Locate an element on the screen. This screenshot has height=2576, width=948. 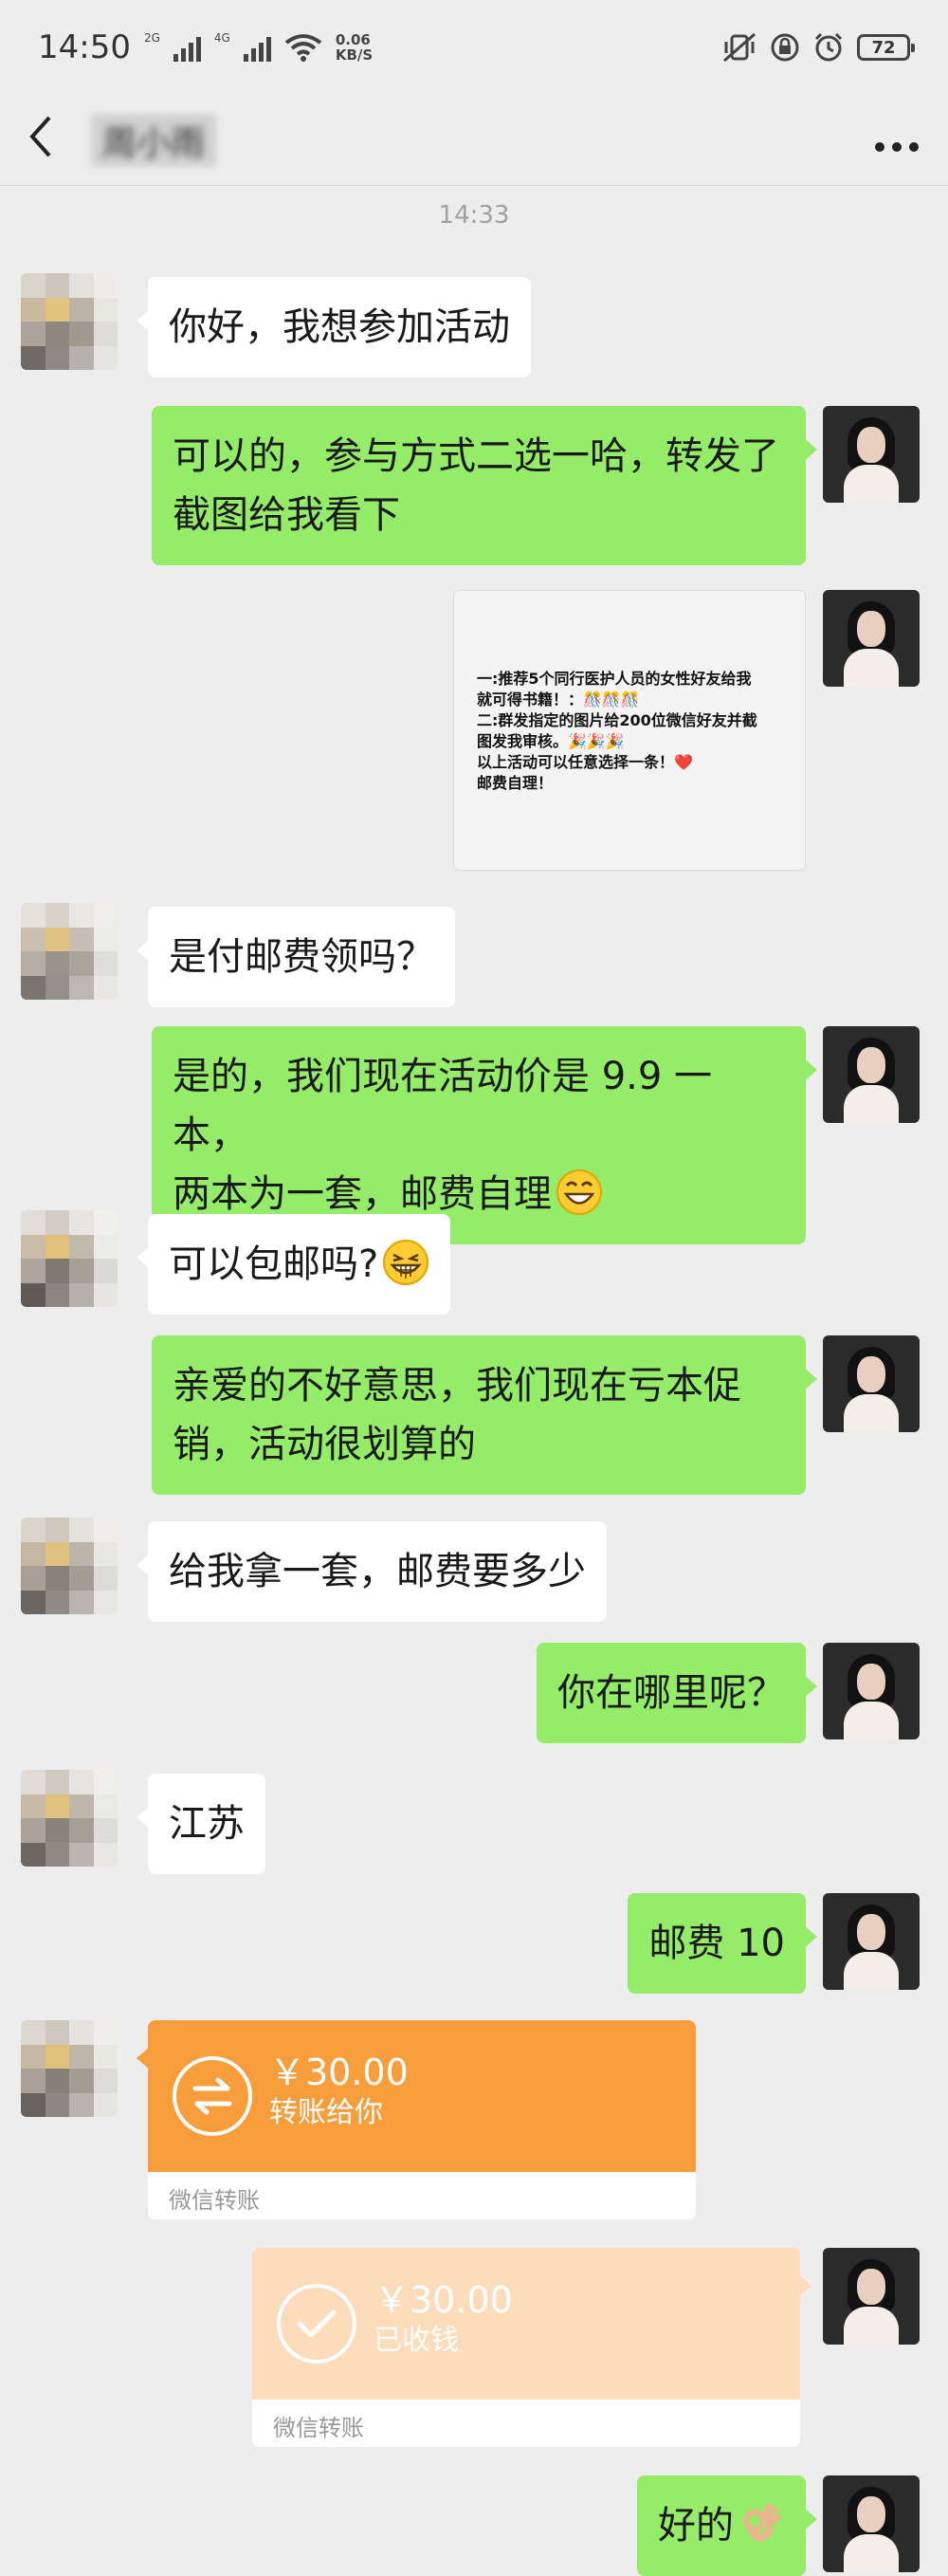
image-text-line: 二:群发指定的图片给200位微信好友并截 is located at coordinates (617, 720).